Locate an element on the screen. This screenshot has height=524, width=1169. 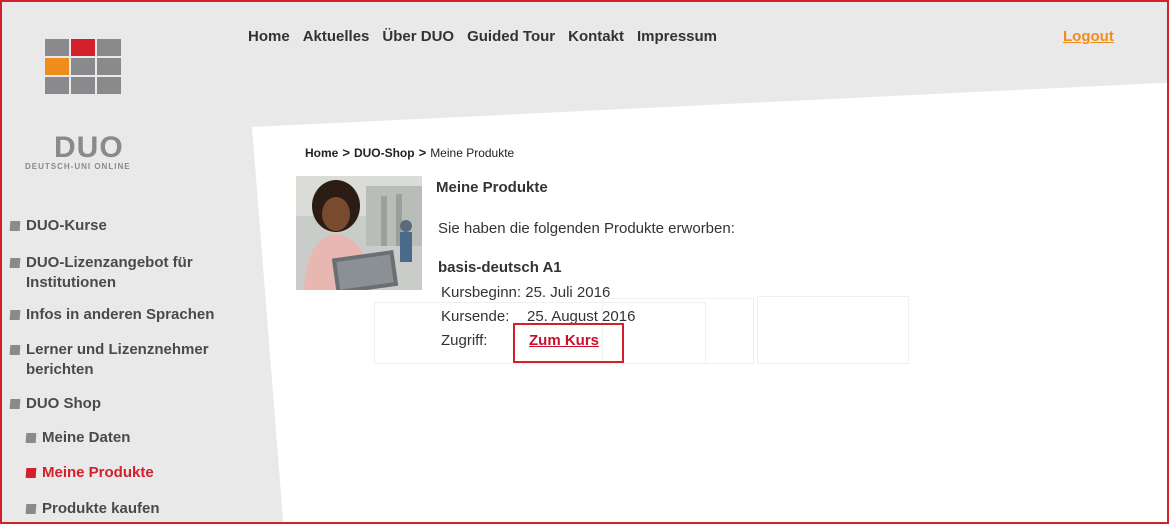
nav-impressum: Impressum is located at coordinates (677, 36).